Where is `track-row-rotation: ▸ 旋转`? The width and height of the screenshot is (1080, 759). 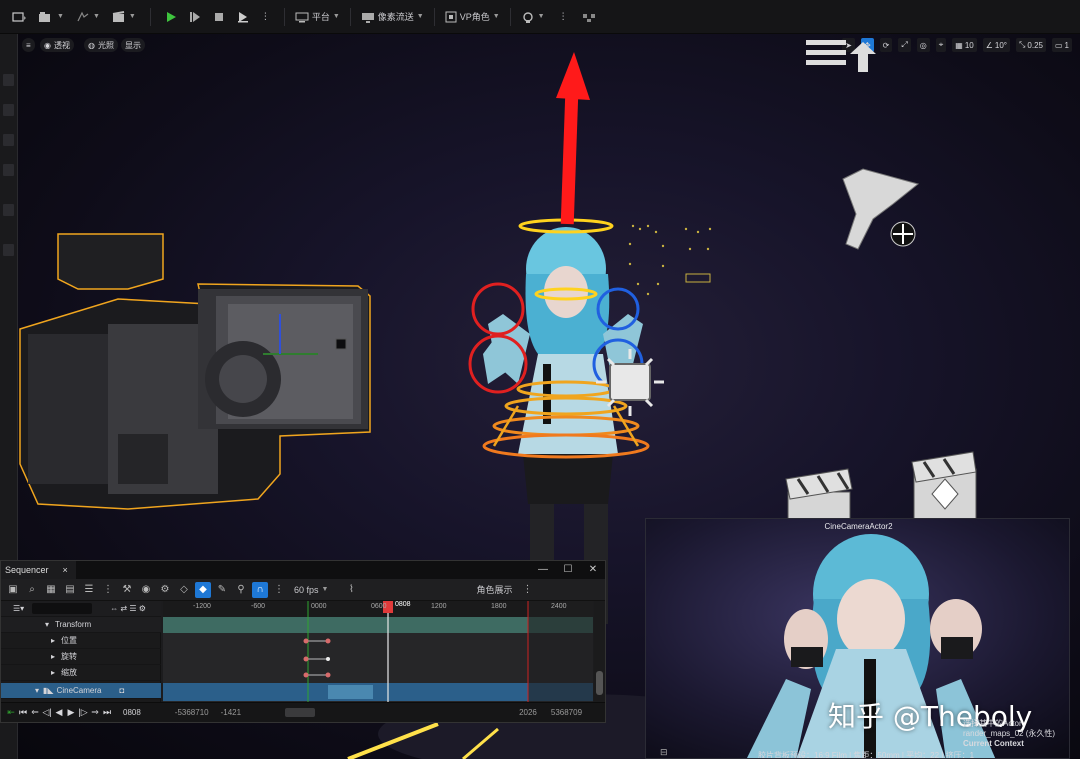 track-row-rotation: ▸ 旋转 is located at coordinates (81, 657).